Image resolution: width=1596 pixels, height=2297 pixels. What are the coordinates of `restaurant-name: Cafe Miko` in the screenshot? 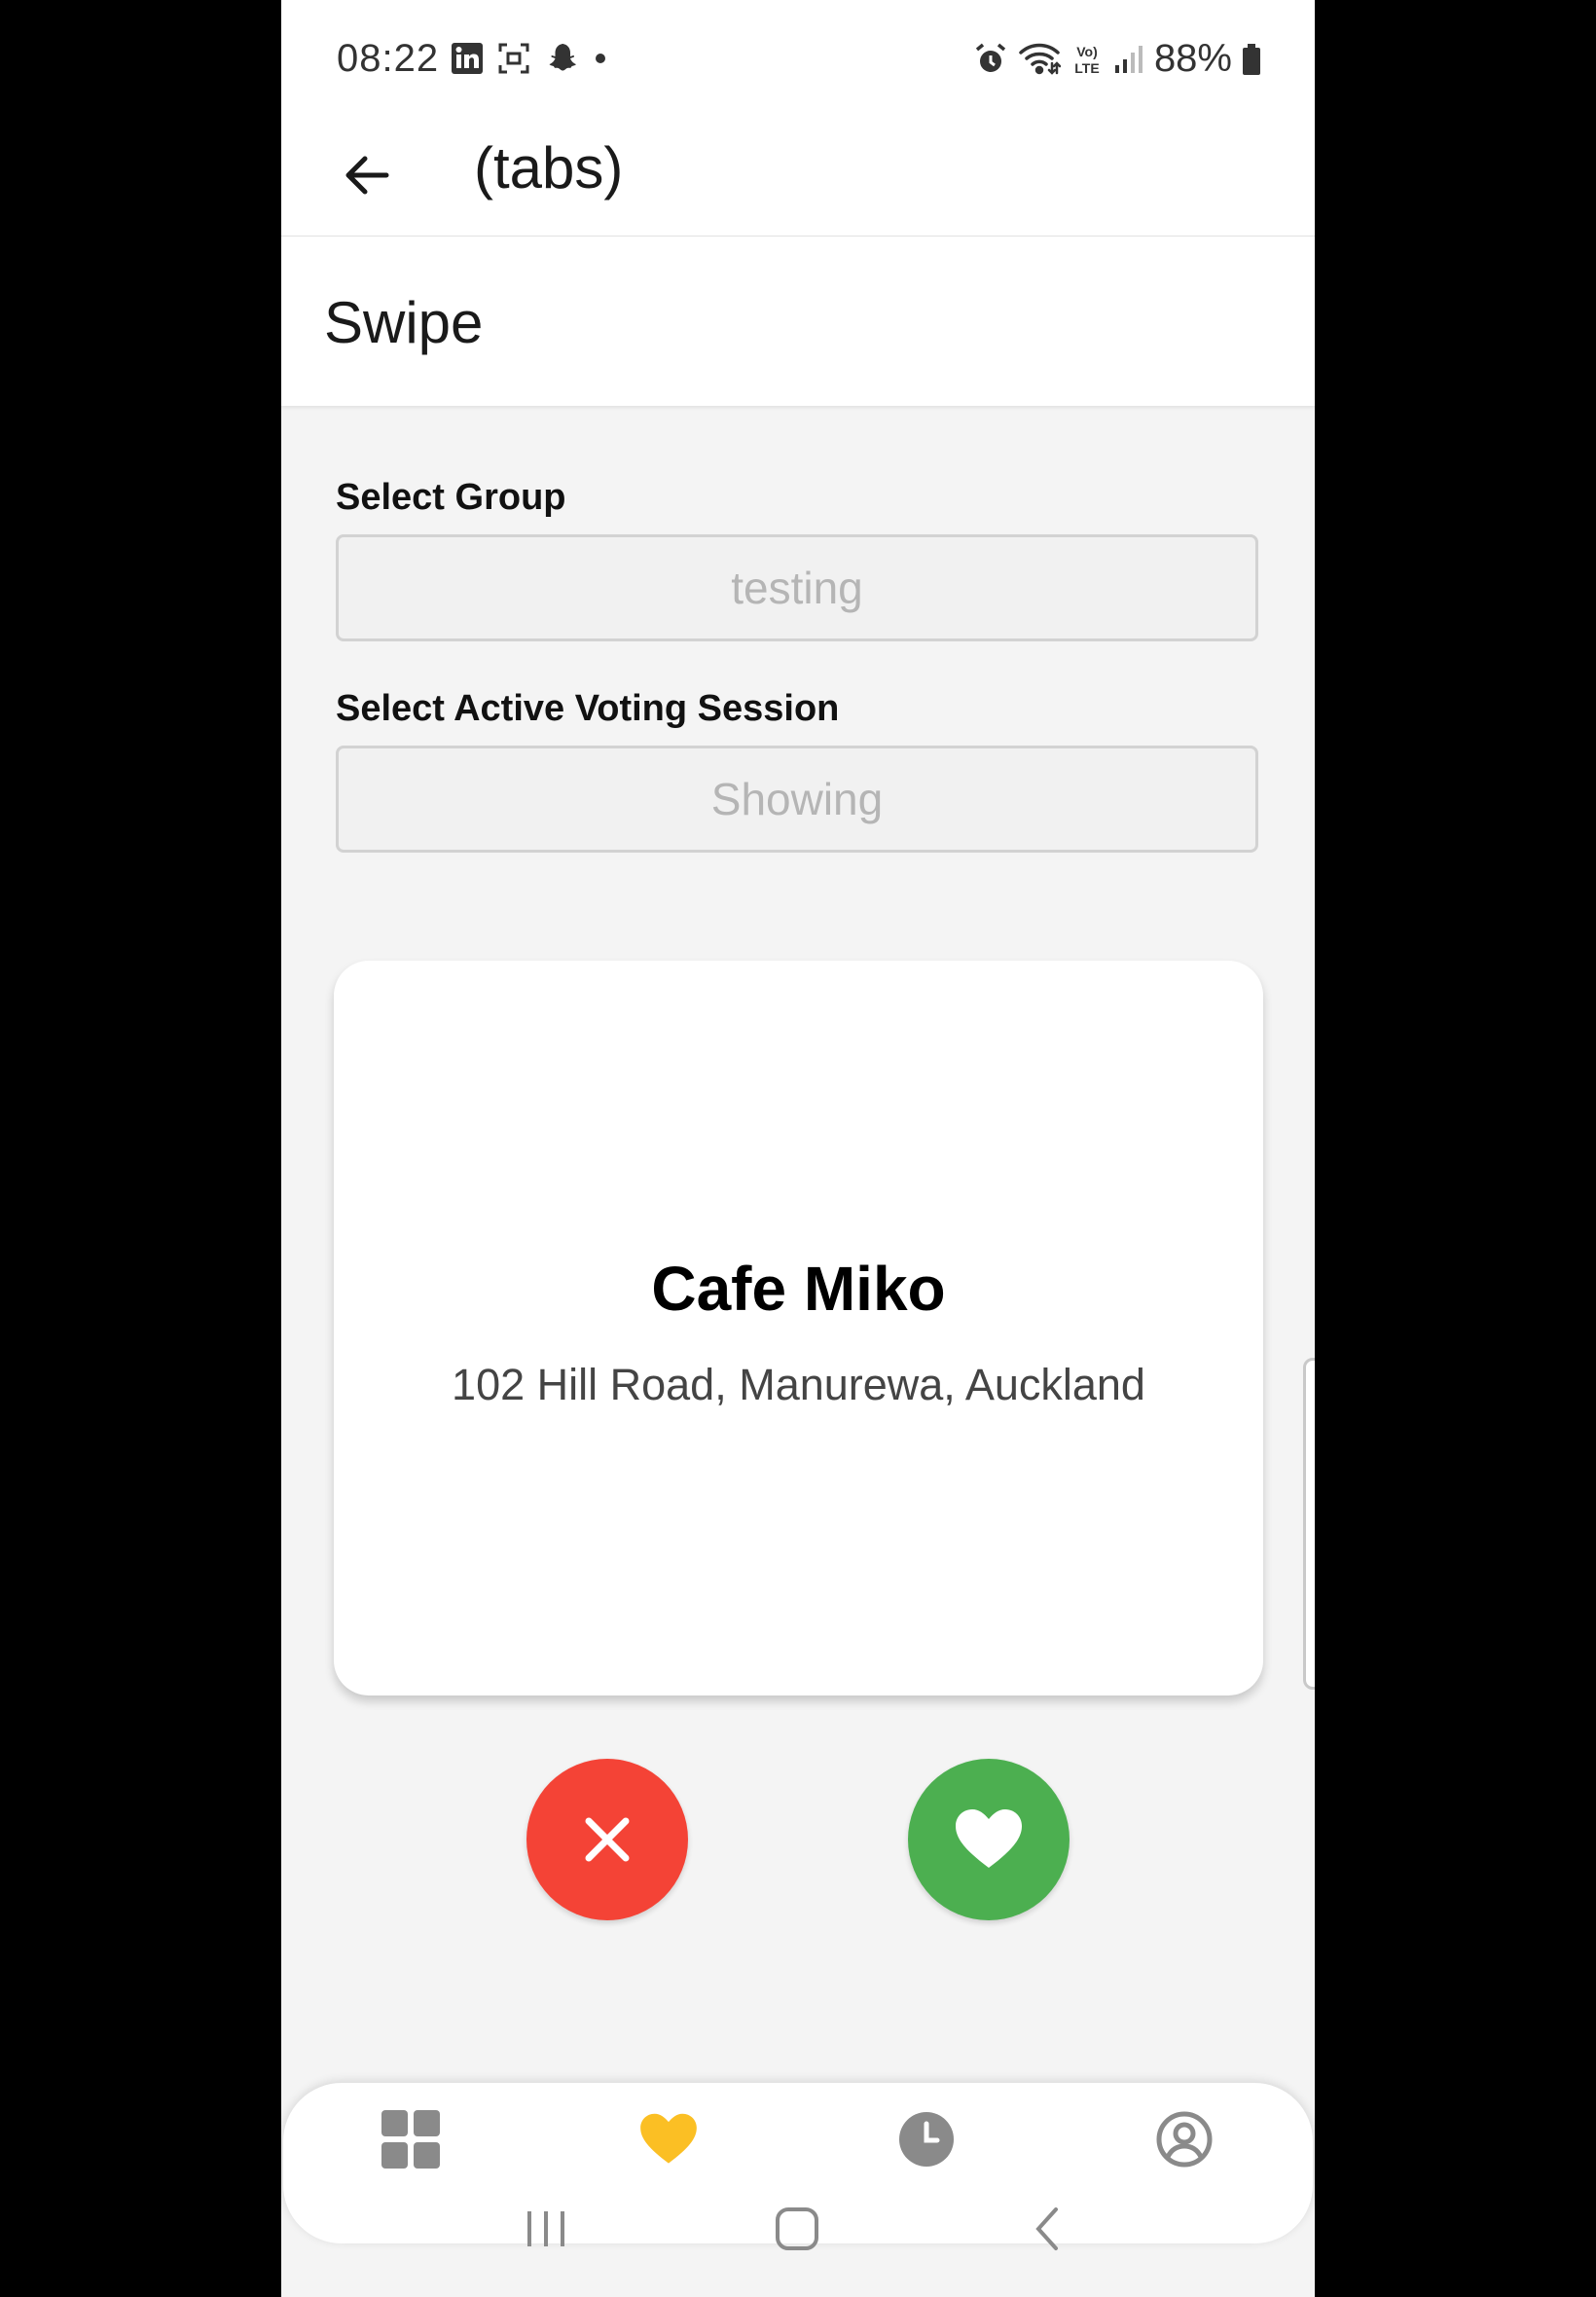 It's located at (798, 1289).